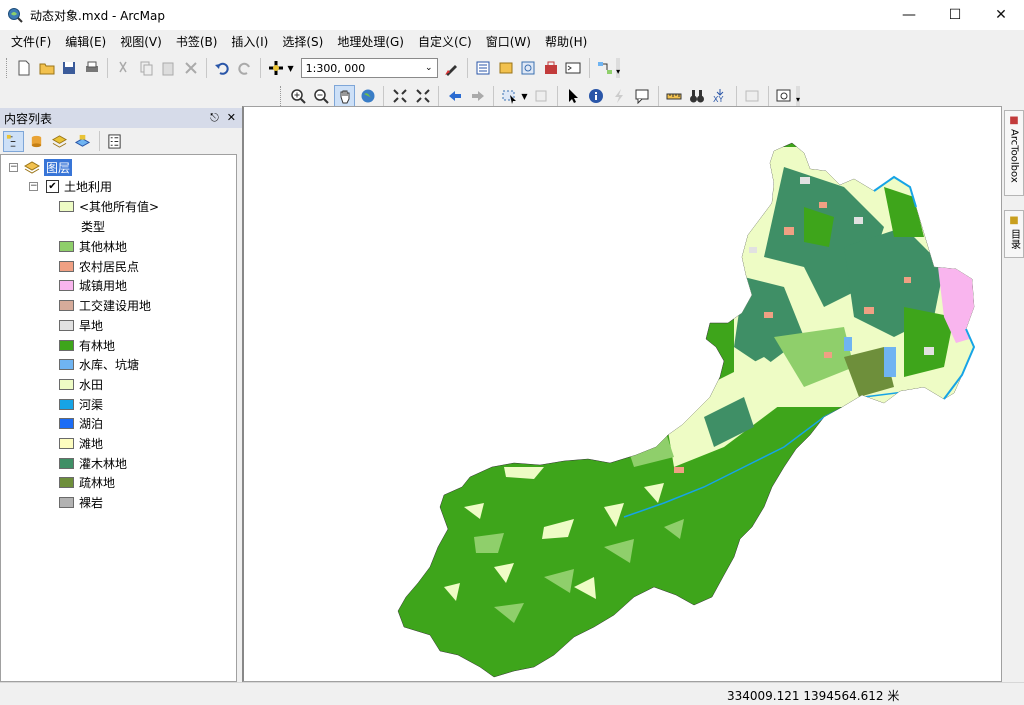  What do you see at coordinates (955, 15) in the screenshot?
I see `maximize-button: ☐` at bounding box center [955, 15].